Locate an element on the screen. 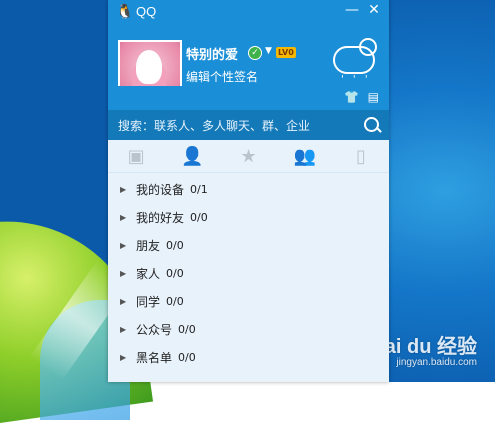 The width and height of the screenshot is (495, 427). profile-footer: 👕 ▤ is located at coordinates (248, 98).